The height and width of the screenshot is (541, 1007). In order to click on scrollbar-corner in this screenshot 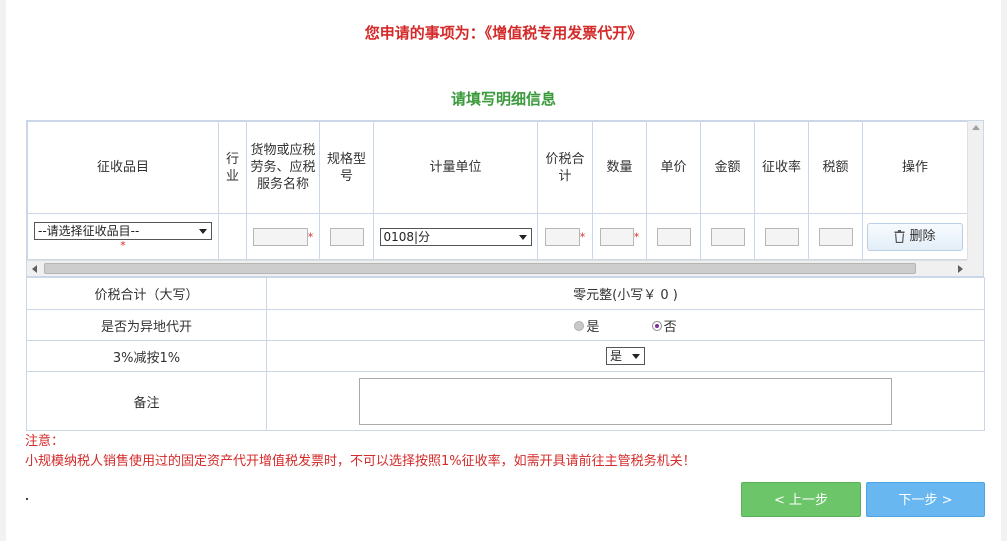, I will do `click(975, 268)`.